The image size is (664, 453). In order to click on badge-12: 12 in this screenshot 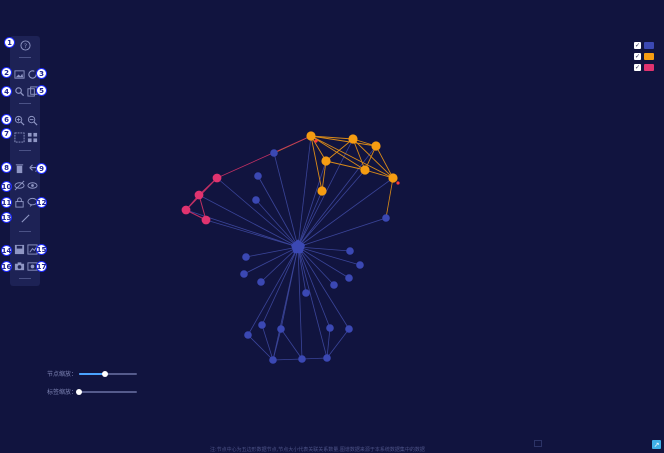, I will do `click(41, 202)`.